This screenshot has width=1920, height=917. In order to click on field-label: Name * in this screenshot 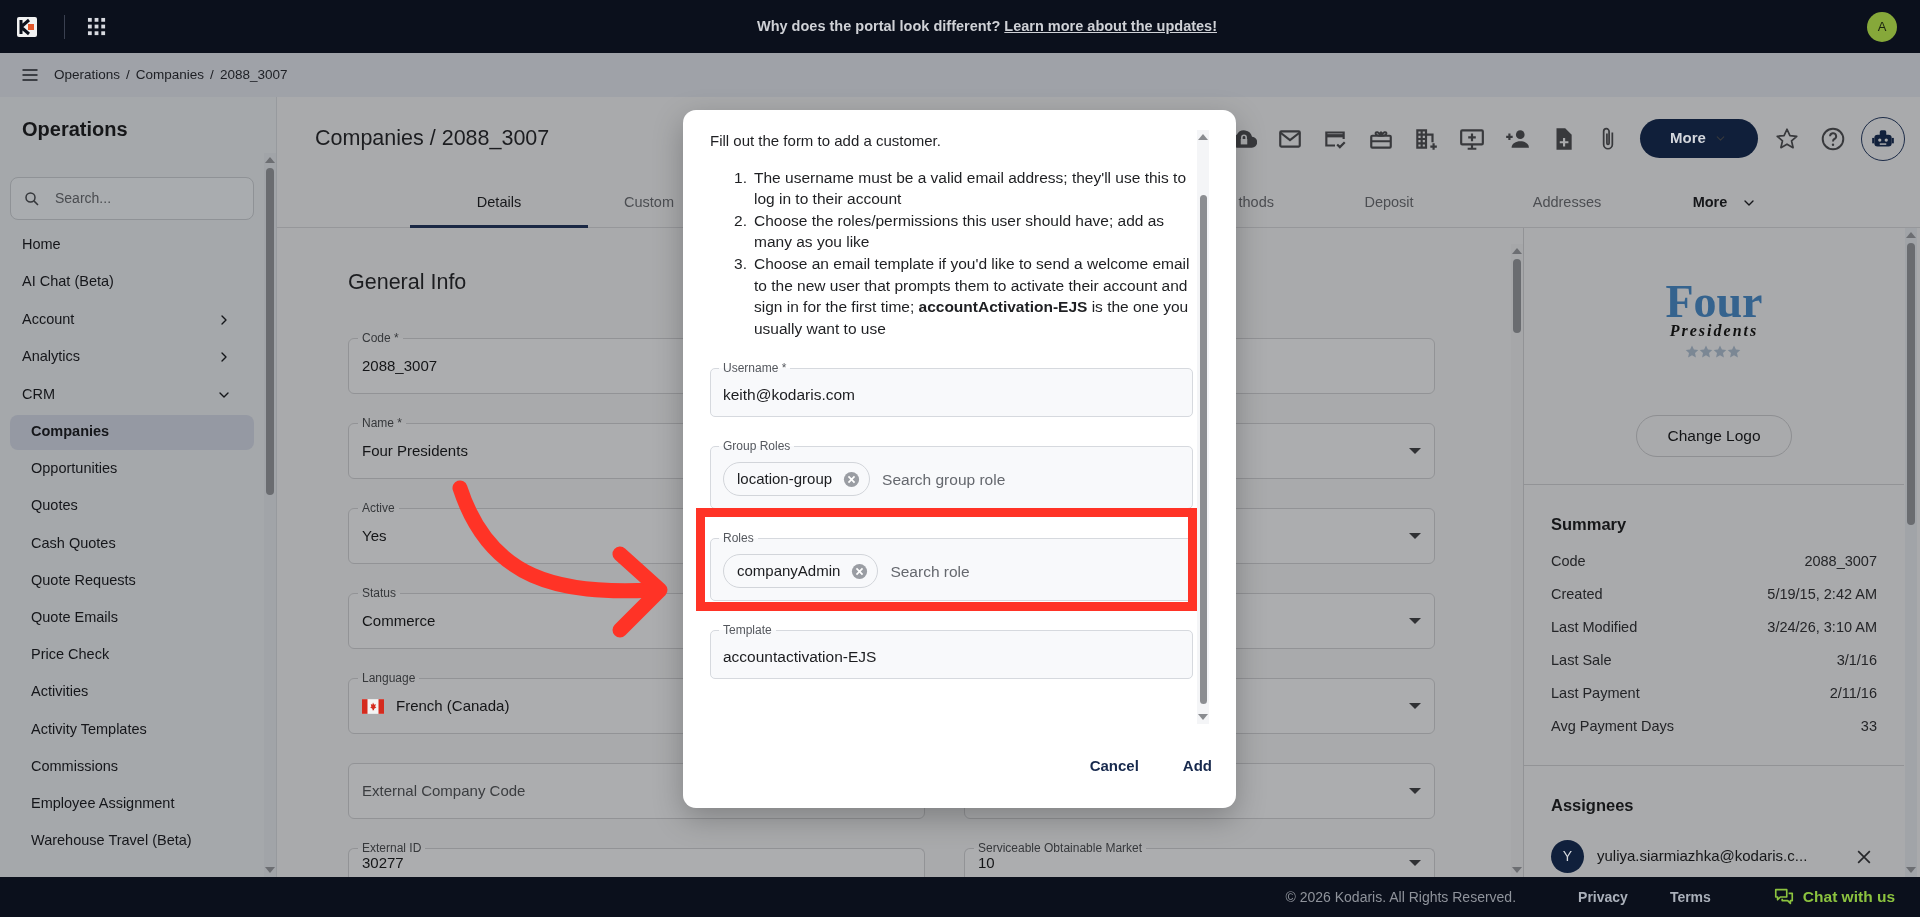, I will do `click(382, 423)`.